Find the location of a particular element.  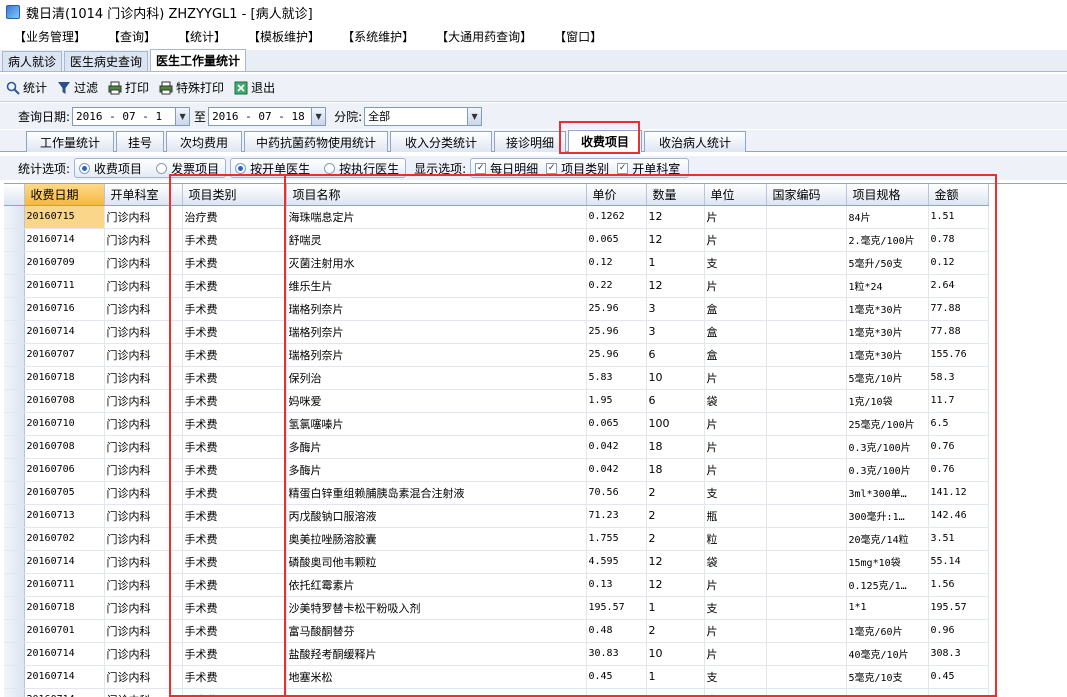

cell-date: 20160713 is located at coordinates (64, 516).